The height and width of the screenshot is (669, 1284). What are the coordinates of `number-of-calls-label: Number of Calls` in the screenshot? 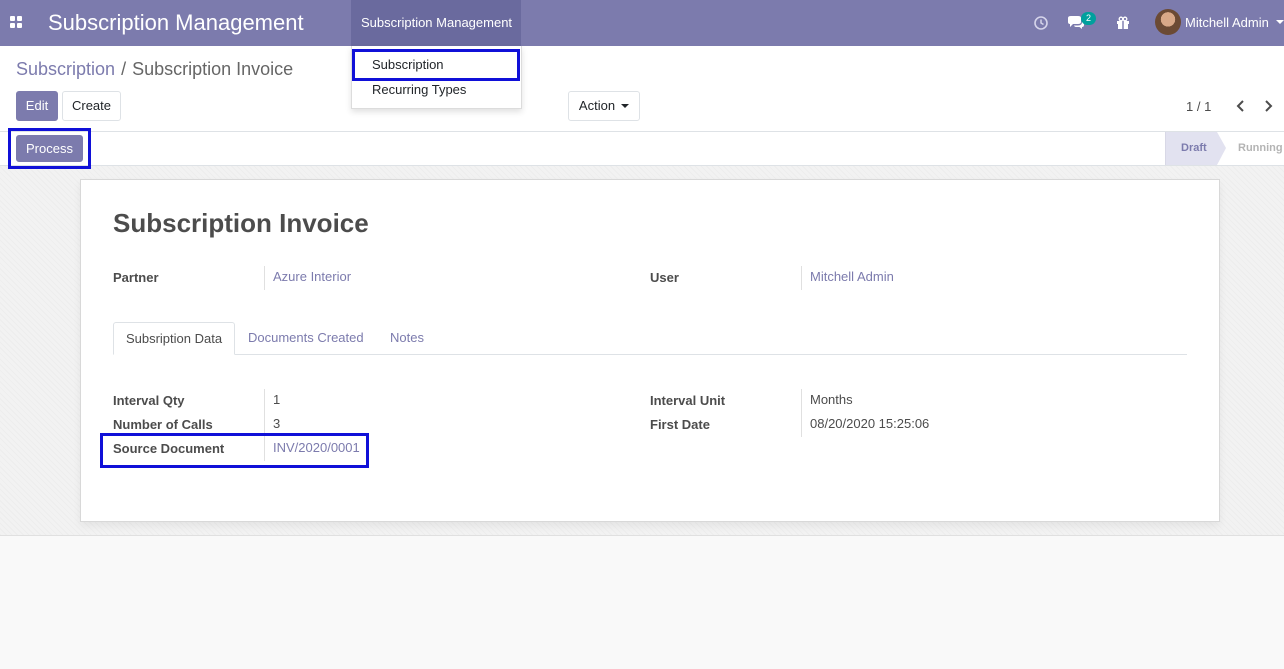 It's located at (163, 424).